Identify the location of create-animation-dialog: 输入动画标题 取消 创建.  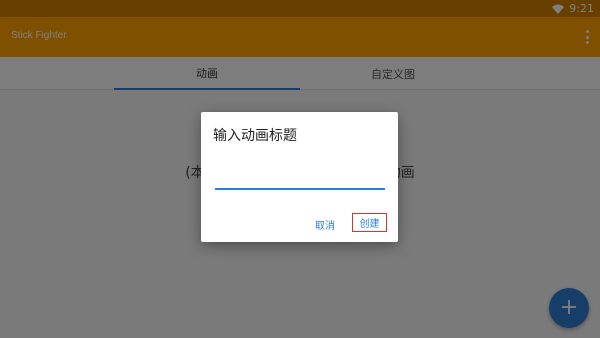
(299, 177).